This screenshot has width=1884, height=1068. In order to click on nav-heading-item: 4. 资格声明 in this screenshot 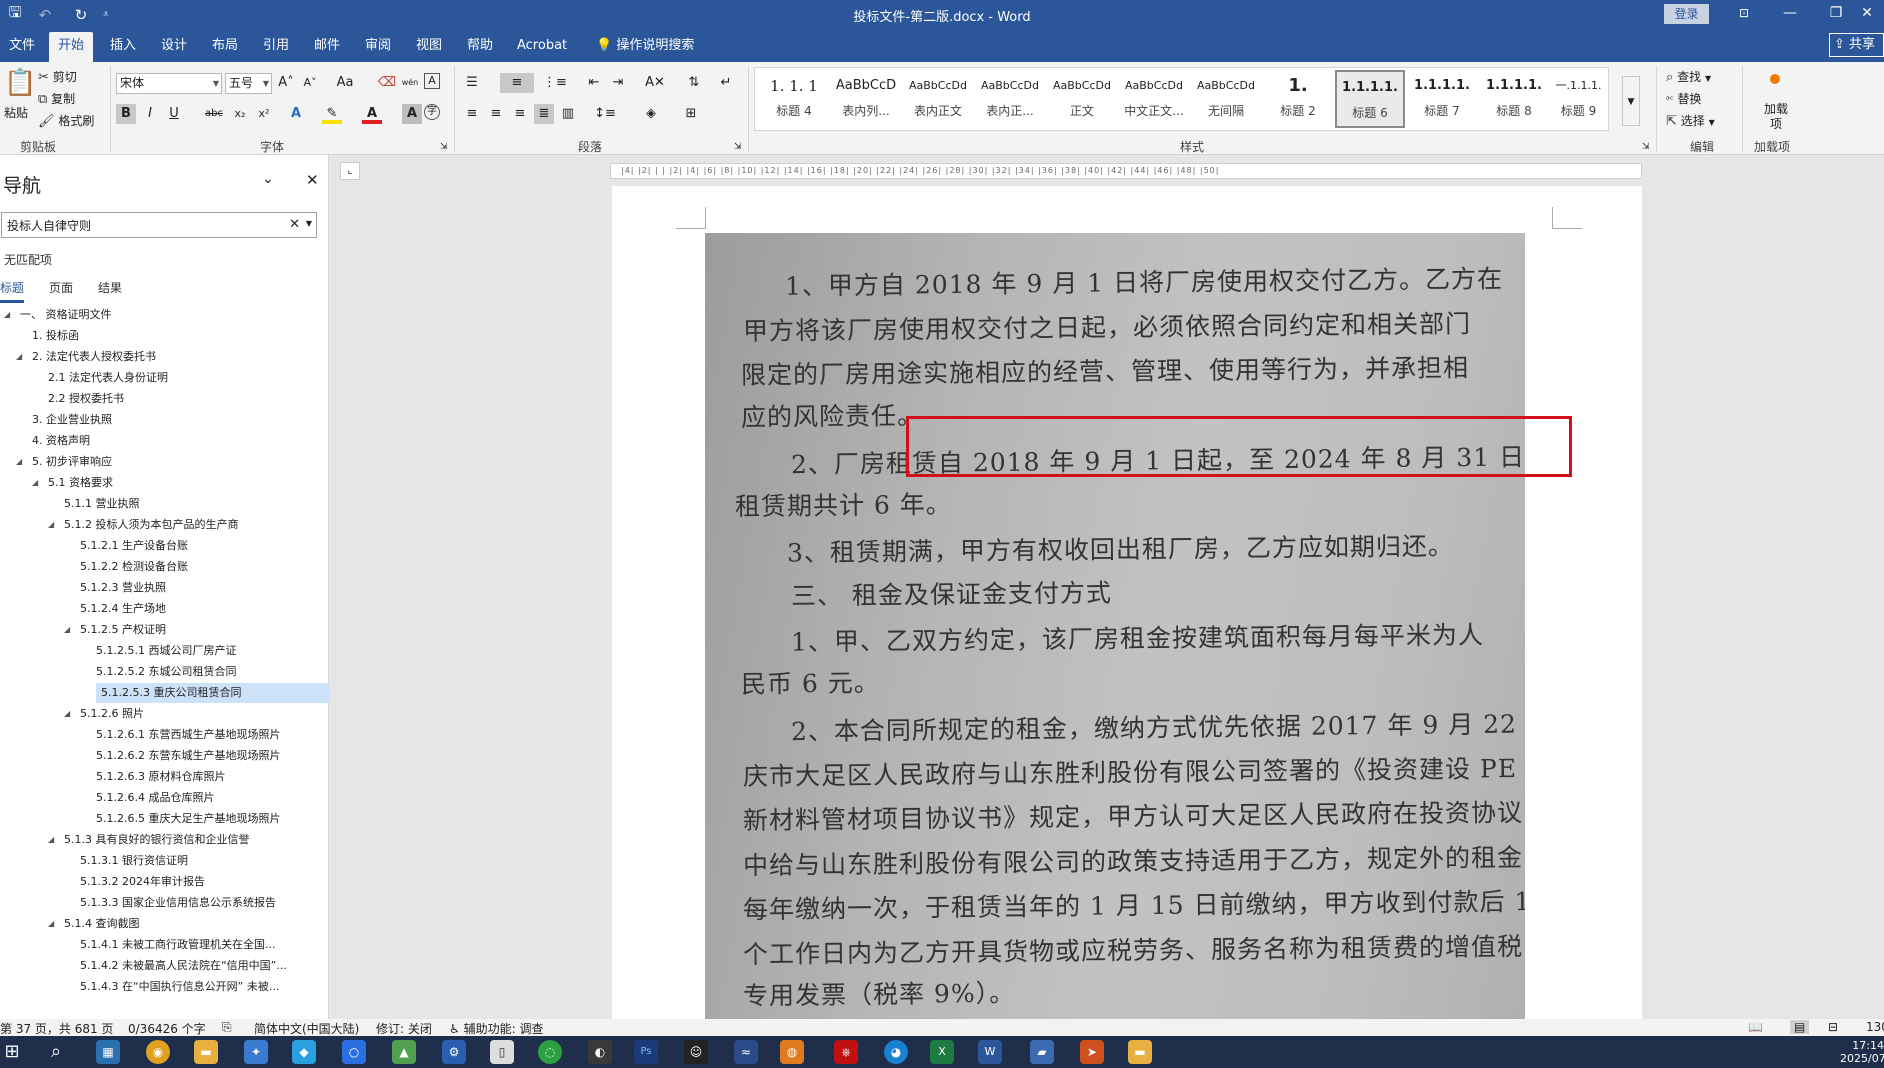, I will do `click(160, 441)`.